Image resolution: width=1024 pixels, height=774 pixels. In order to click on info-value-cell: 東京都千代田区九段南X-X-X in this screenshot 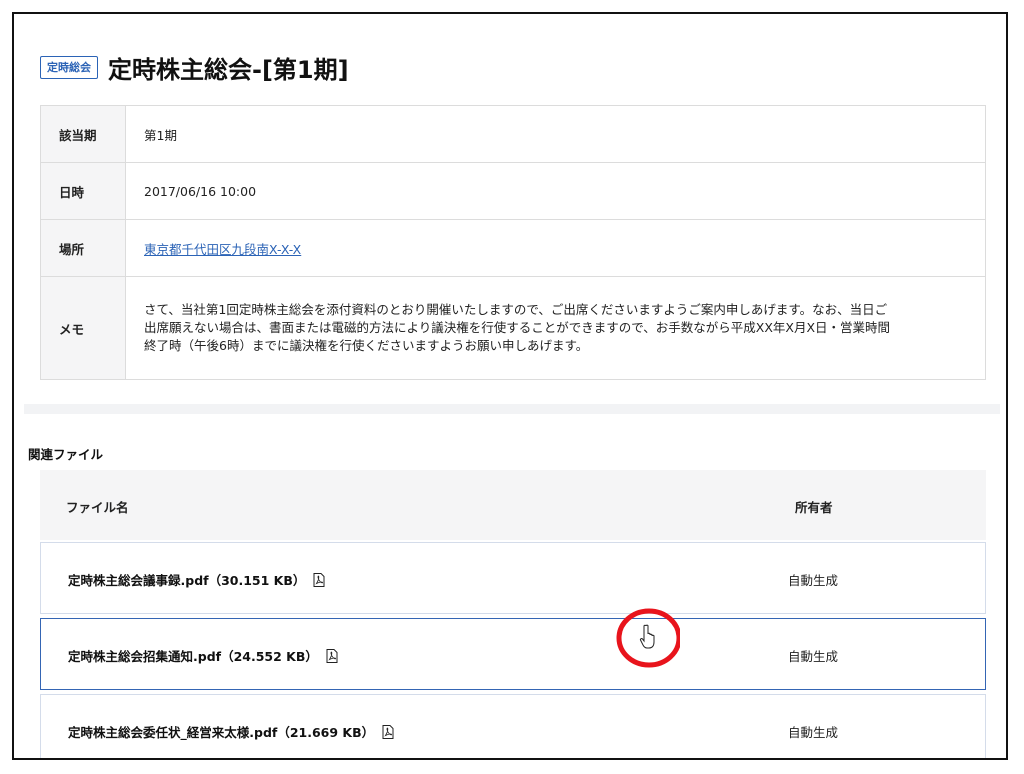, I will do `click(555, 248)`.